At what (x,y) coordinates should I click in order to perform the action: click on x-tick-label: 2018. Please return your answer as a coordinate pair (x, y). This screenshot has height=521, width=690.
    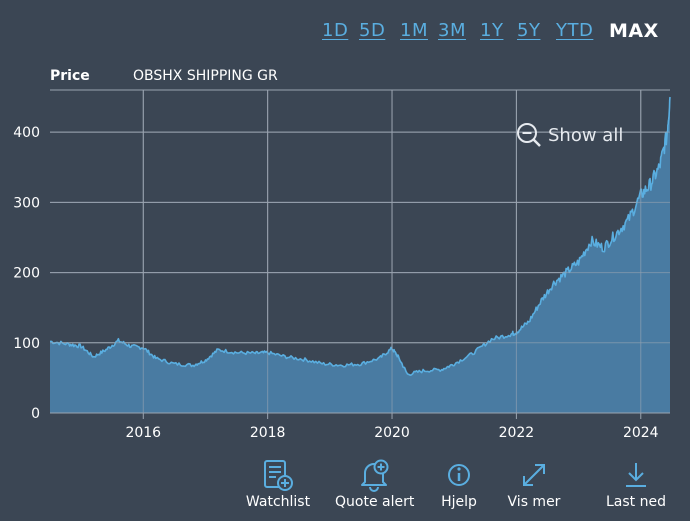
    Looking at the image, I should click on (268, 433).